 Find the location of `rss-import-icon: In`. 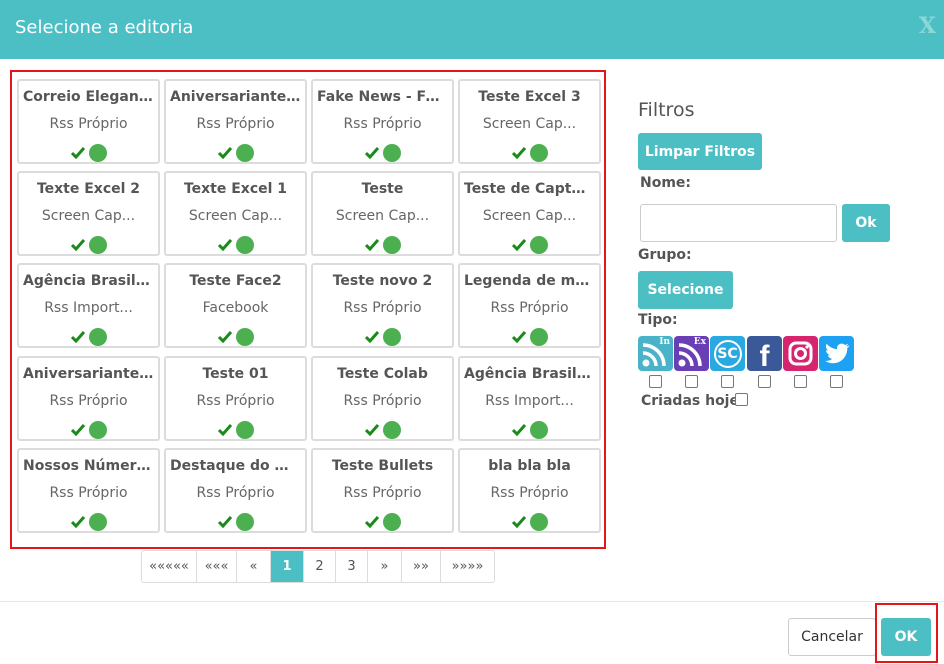

rss-import-icon: In is located at coordinates (655, 353).